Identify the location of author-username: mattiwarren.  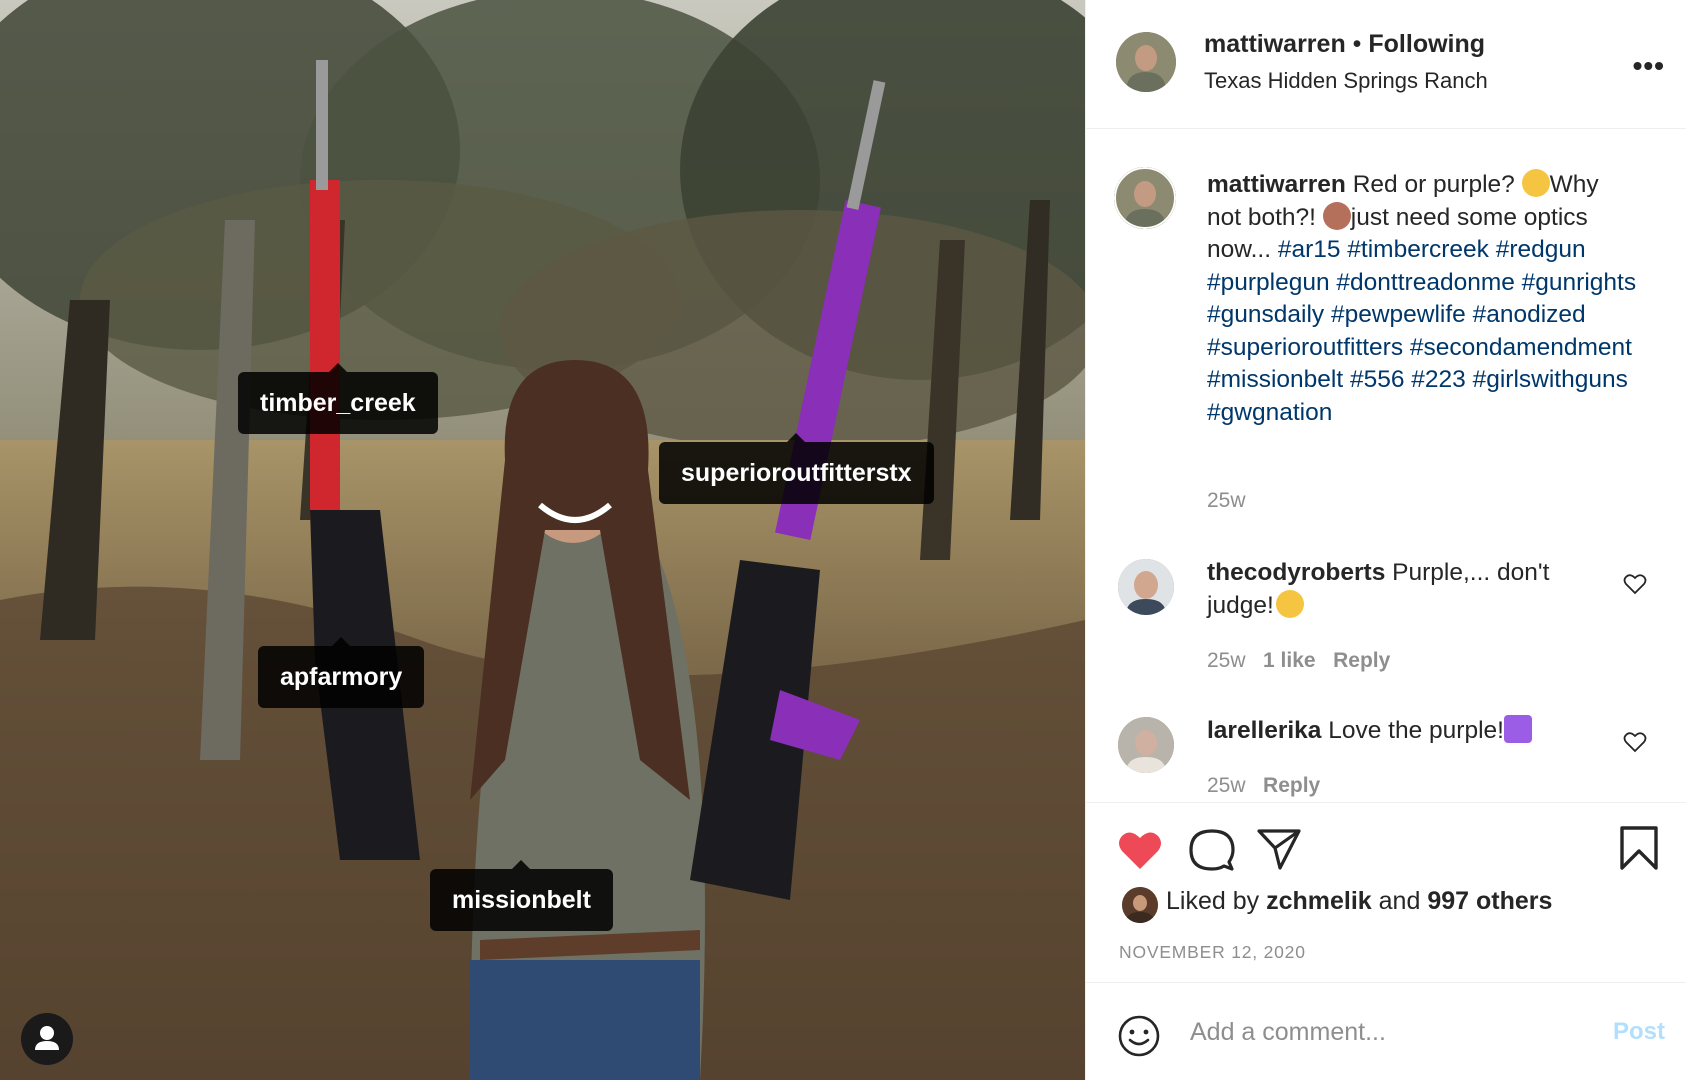
(1275, 44).